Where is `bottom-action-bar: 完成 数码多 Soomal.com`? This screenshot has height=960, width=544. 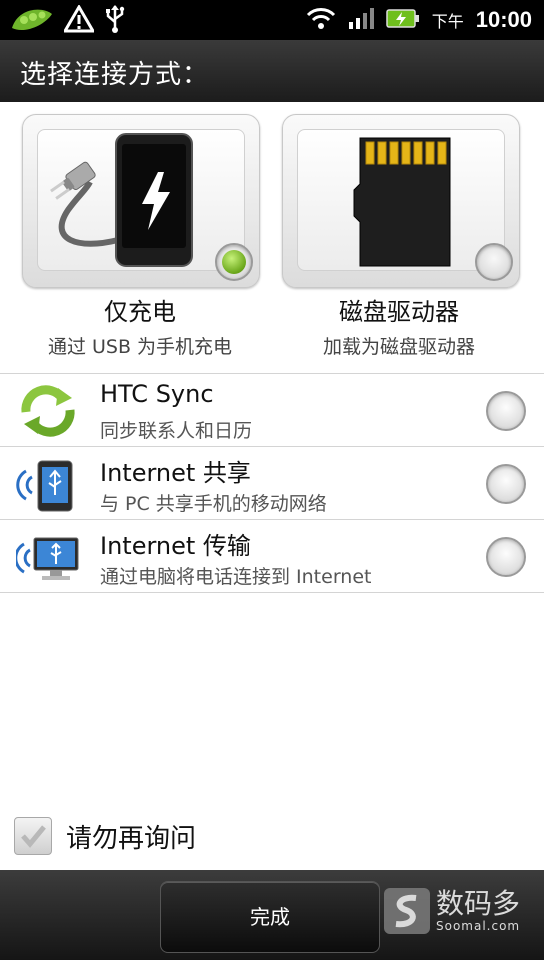 bottom-action-bar: 完成 数码多 Soomal.com is located at coordinates (272, 915).